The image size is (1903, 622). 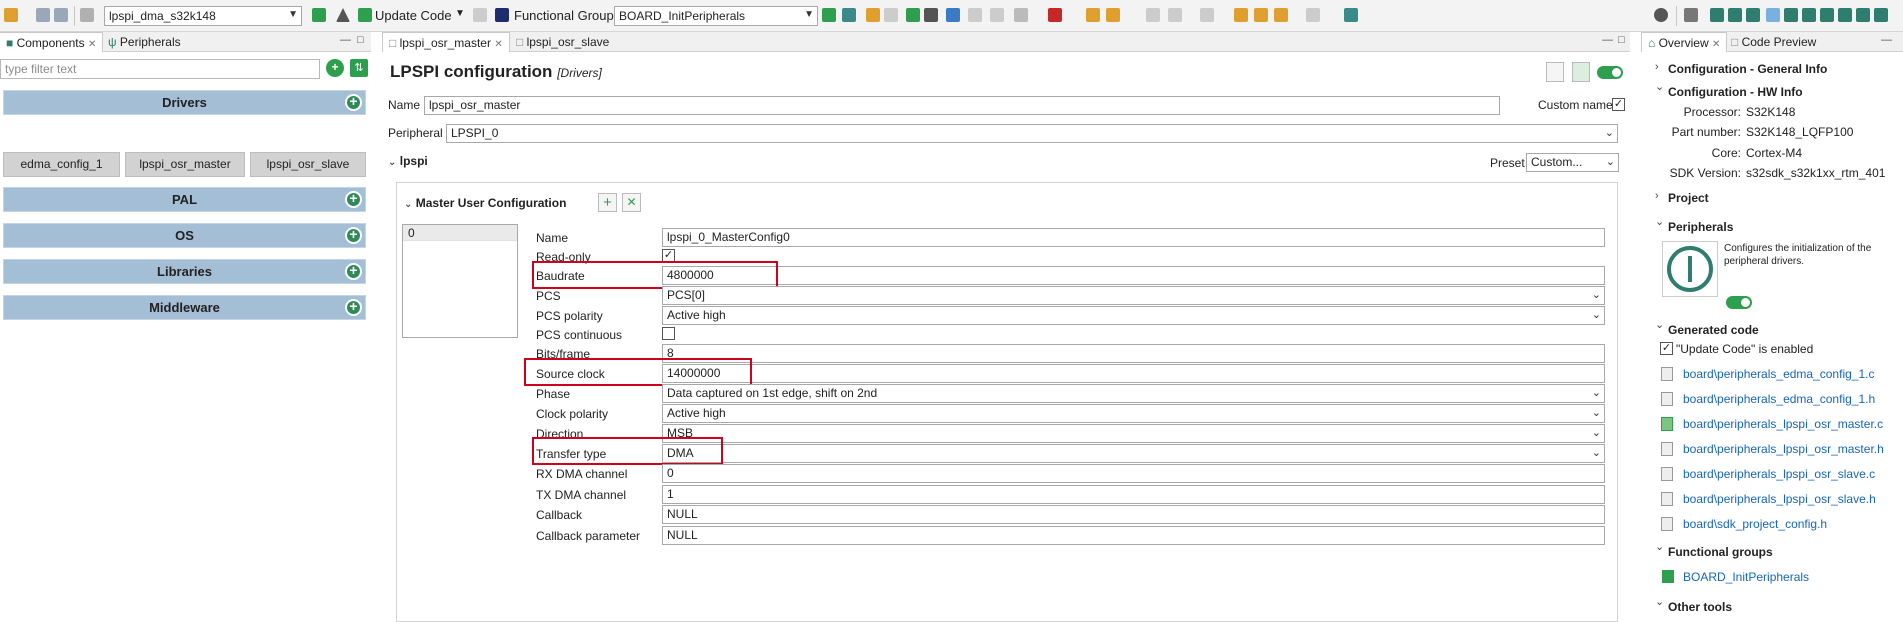 What do you see at coordinates (1739, 302) in the screenshot?
I see `peripherals-toggle` at bounding box center [1739, 302].